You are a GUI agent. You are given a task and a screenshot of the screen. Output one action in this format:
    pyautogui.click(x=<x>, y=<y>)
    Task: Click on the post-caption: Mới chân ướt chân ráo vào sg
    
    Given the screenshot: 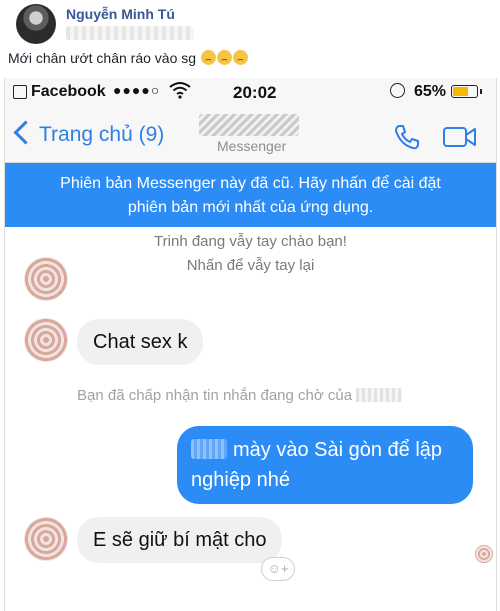 What is the action you would take?
    pyautogui.click(x=128, y=58)
    